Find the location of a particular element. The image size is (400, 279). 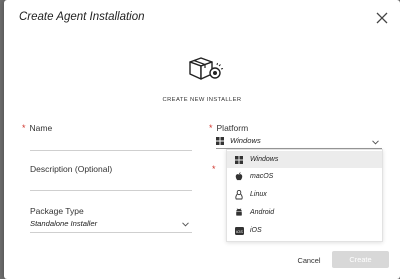

svg-text: iOS is located at coordinates (239, 230).